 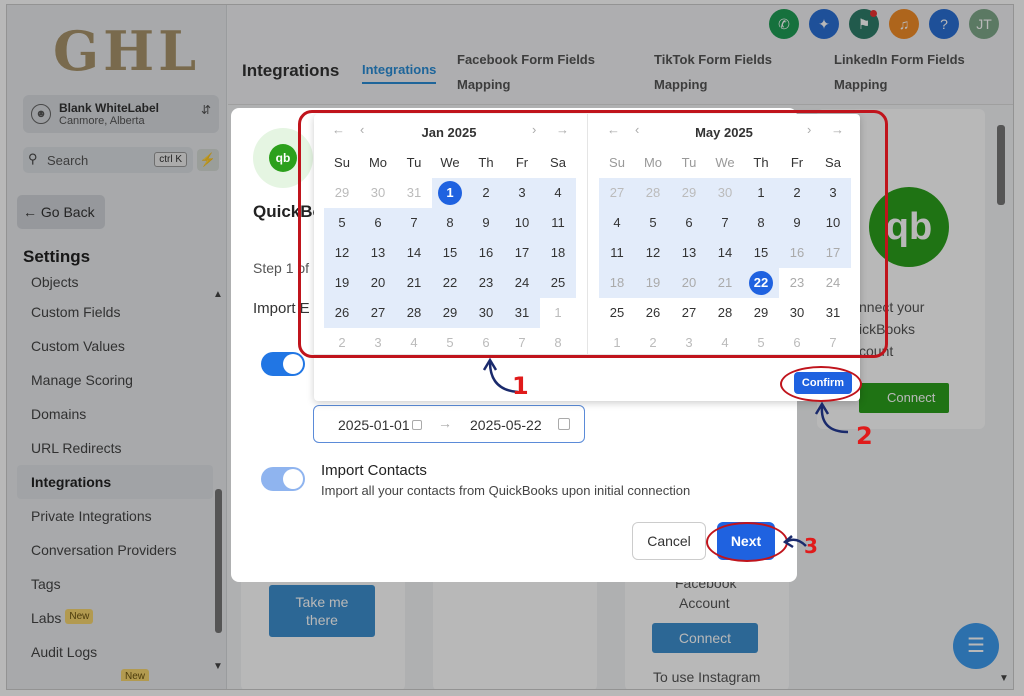 What do you see at coordinates (811, 546) in the screenshot?
I see `annotation-number: 3` at bounding box center [811, 546].